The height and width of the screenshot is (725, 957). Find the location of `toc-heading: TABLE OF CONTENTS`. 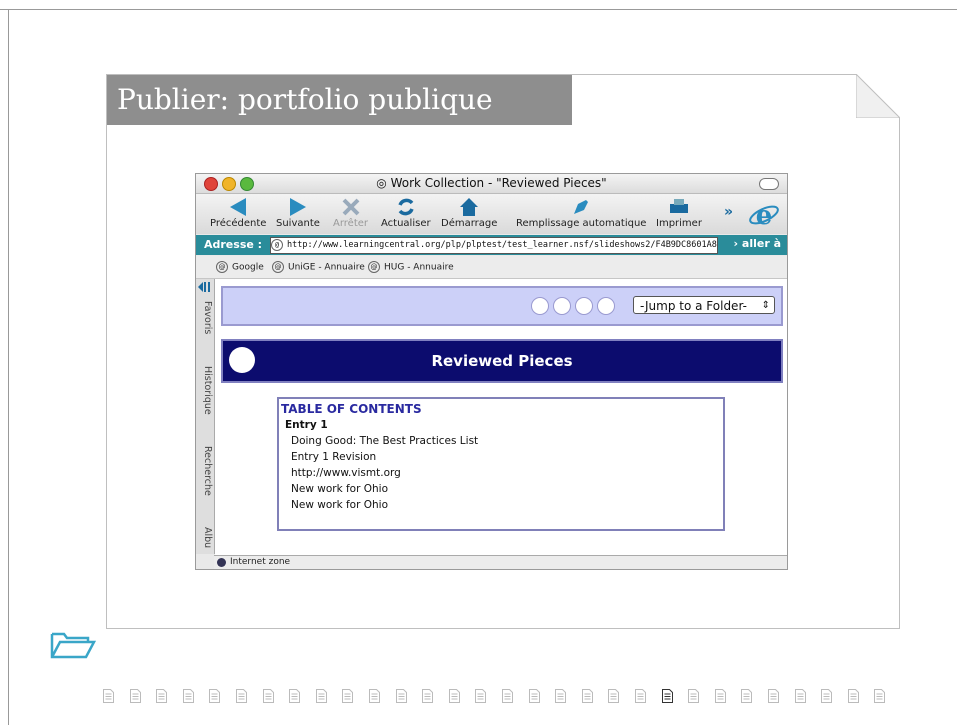

toc-heading: TABLE OF CONTENTS is located at coordinates (351, 409).